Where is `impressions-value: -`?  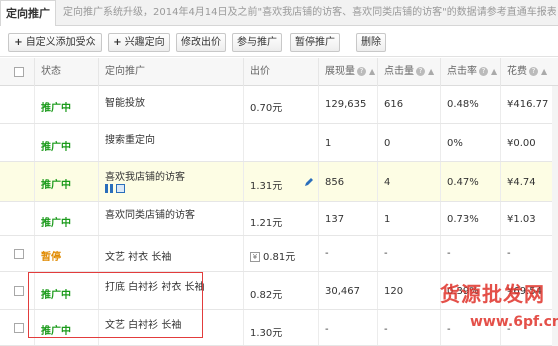
impressions-value: - is located at coordinates (327, 329).